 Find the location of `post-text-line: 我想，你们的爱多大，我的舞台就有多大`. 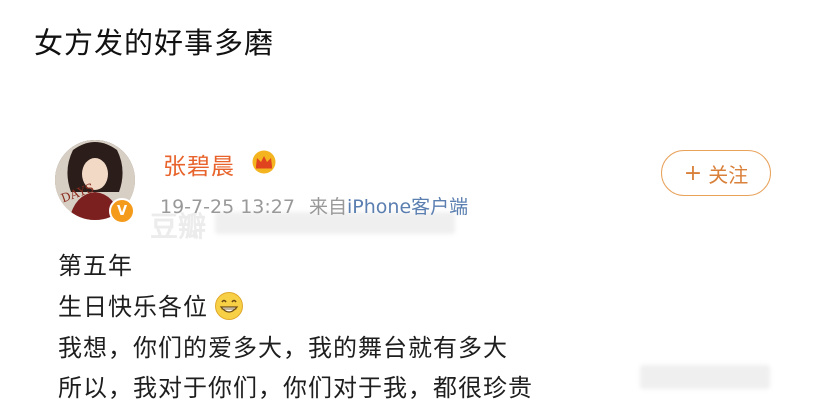

post-text-line: 我想，你们的爱多大，我的舞台就有多大 is located at coordinates (283, 348).